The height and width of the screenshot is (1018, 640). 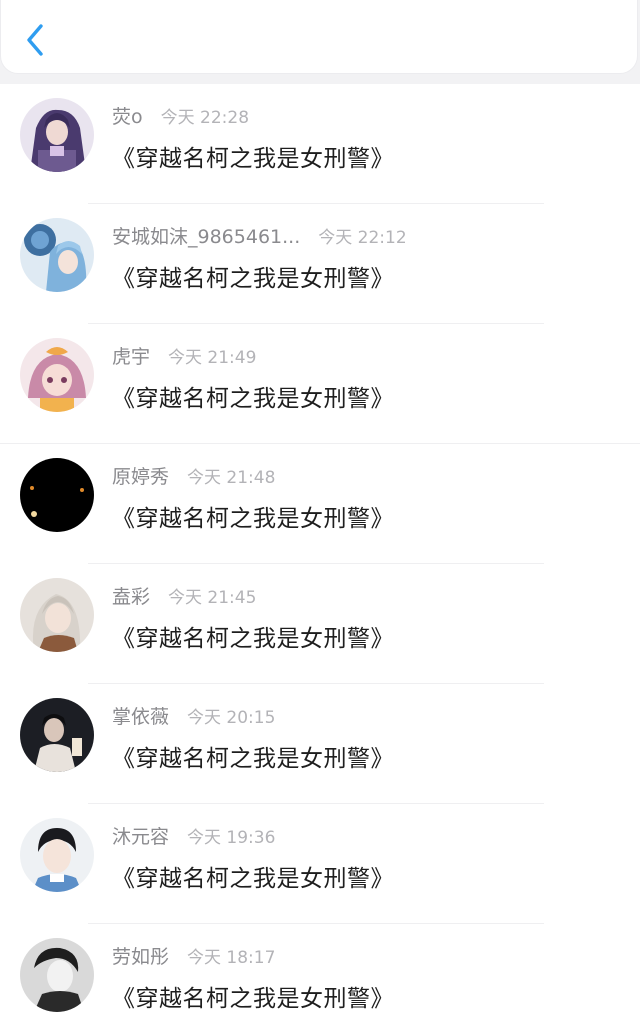 I want to click on timestamp: 今天 21:45, so click(x=212, y=598).